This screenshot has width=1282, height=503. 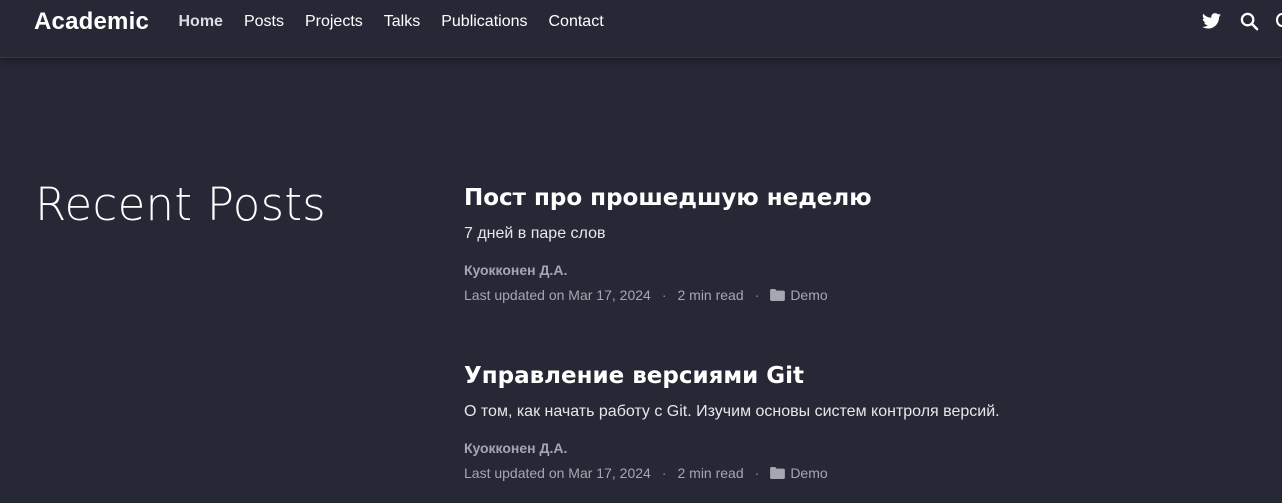 I want to click on nav-link-home: Home, so click(x=200, y=22).